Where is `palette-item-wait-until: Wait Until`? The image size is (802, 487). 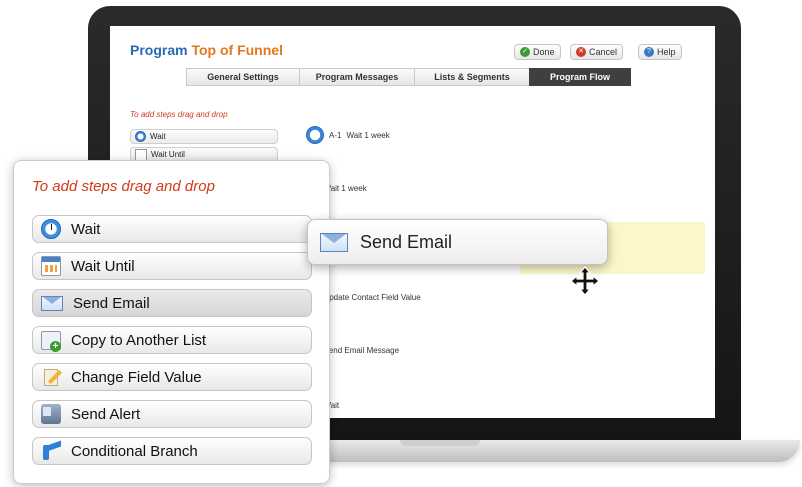
palette-item-wait-until: Wait Until is located at coordinates (172, 266).